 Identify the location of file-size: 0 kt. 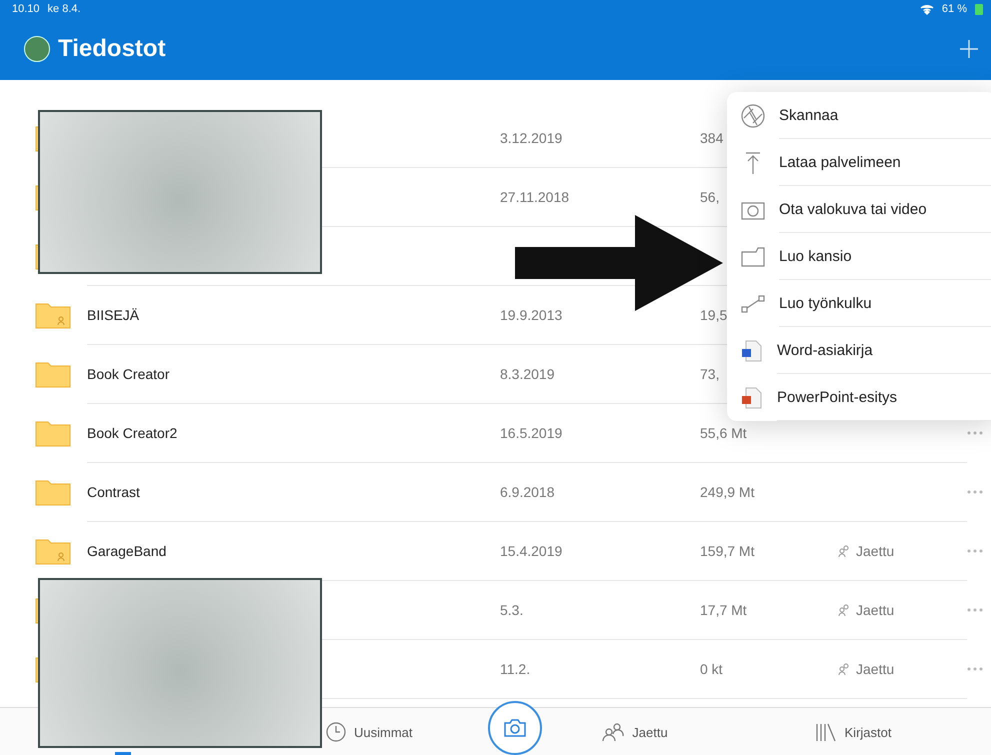
(769, 669).